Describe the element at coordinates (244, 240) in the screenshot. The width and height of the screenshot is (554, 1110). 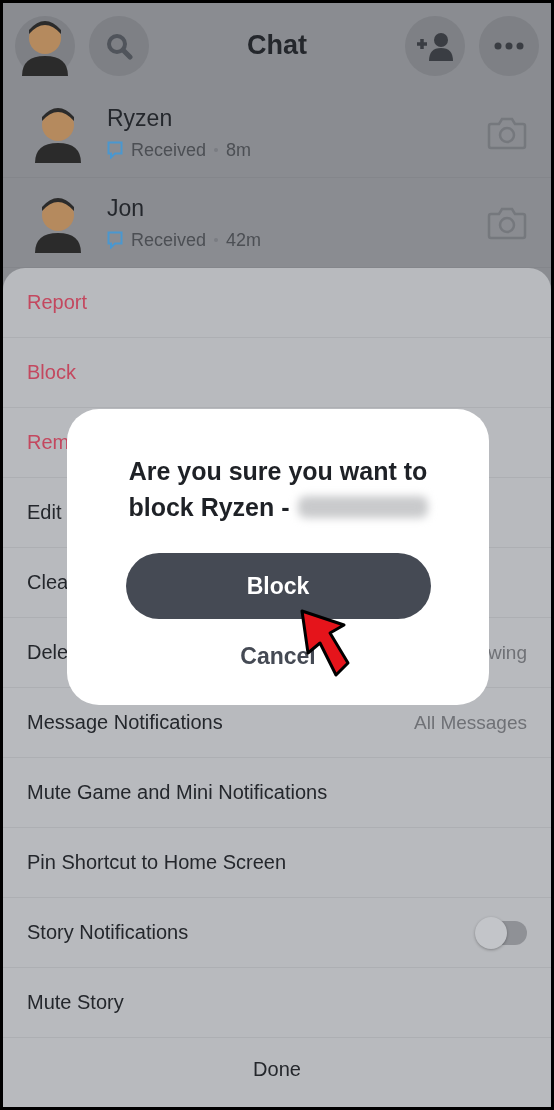
I see `chat-time: 42m` at that location.